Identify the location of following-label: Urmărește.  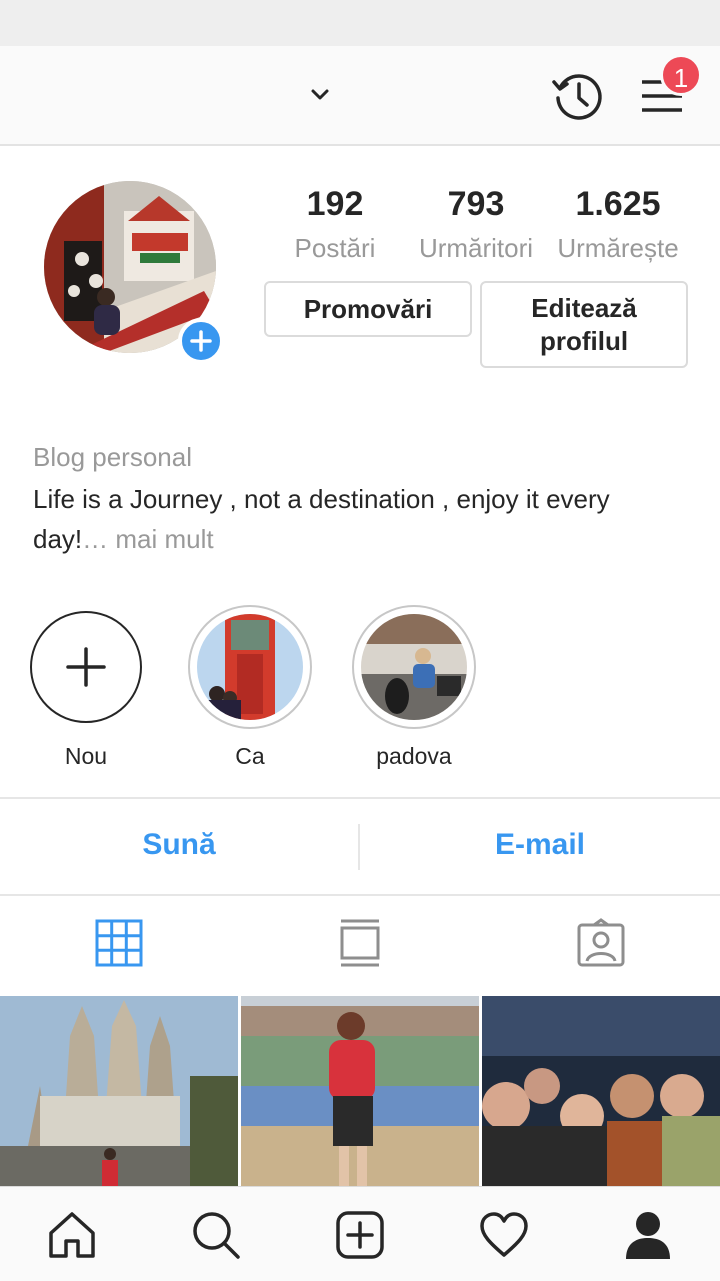
(618, 248).